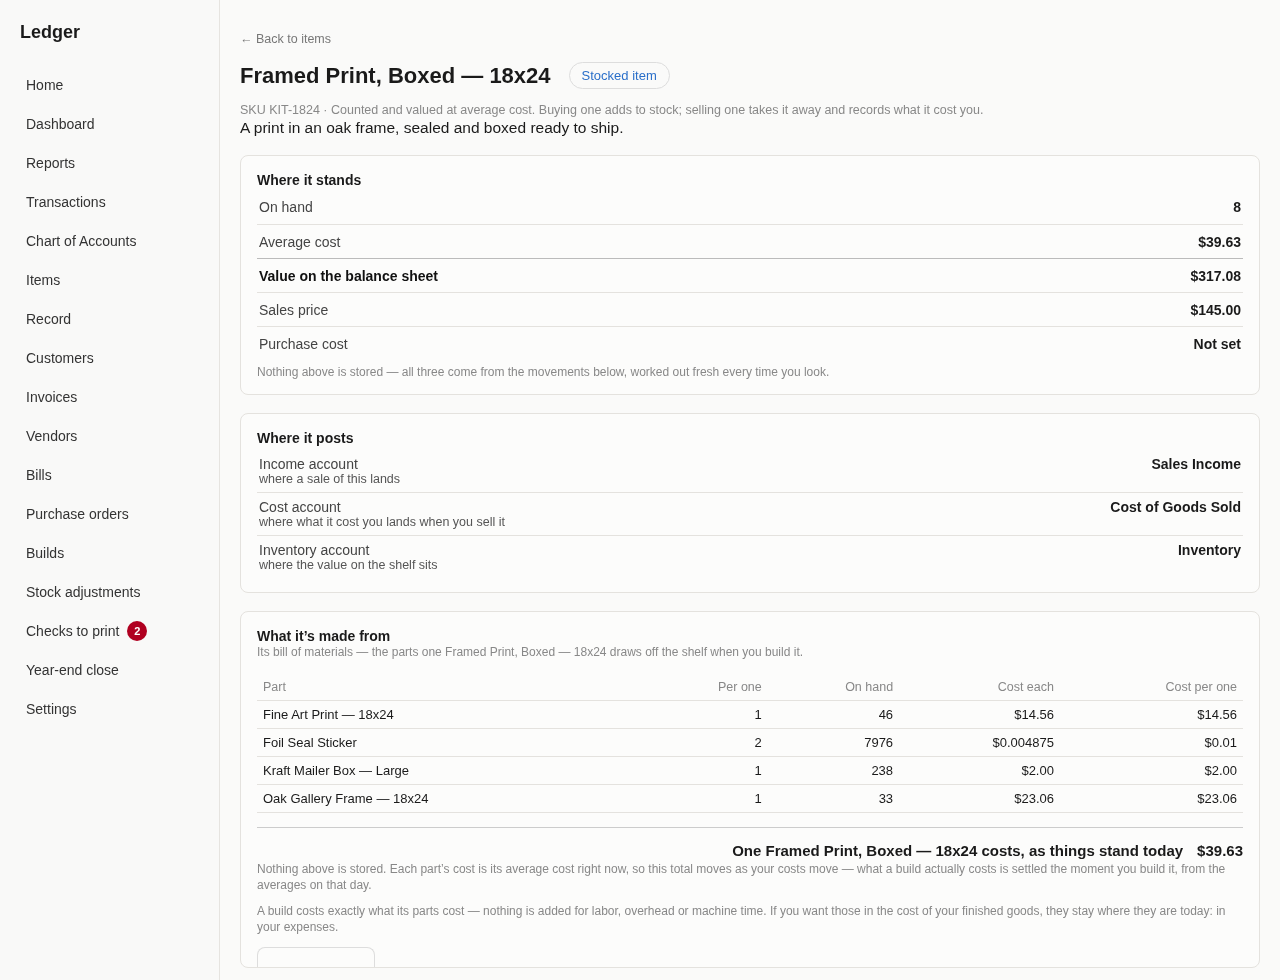 The height and width of the screenshot is (980, 1280). Describe the element at coordinates (109, 630) in the screenshot. I see `sidebar-item: Checks to print 2` at that location.